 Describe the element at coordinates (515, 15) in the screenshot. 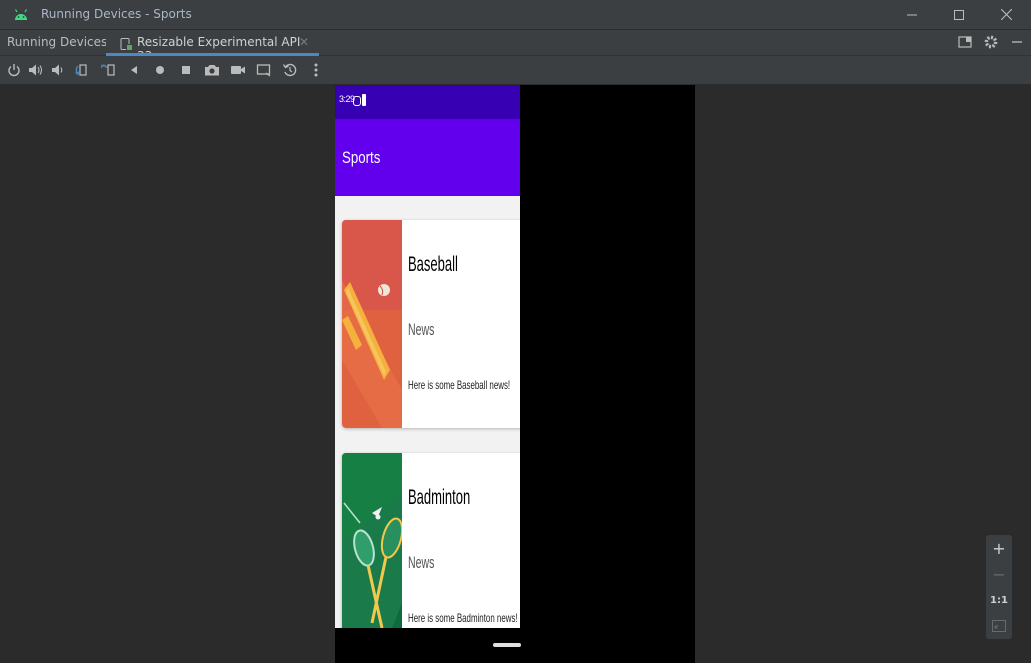

I see `window-title-bar: Running Devices - Sports` at that location.